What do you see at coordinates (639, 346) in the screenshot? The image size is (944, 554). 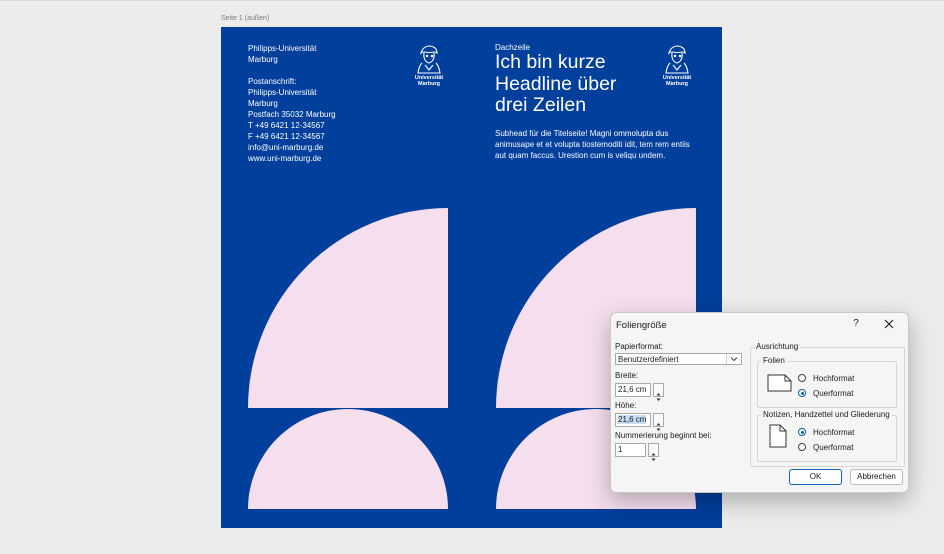 I see `papierformat-label: Papierformat:` at bounding box center [639, 346].